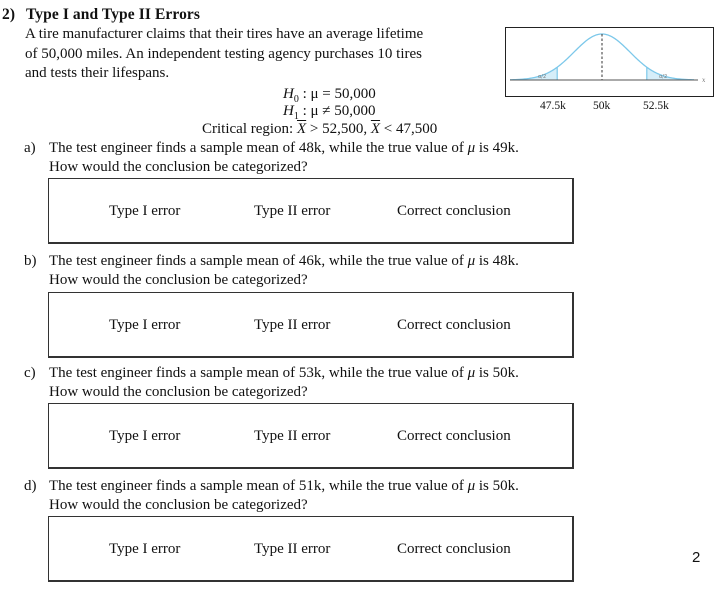 The width and height of the screenshot is (723, 602). What do you see at coordinates (338, 129) in the screenshot?
I see `critical-region-upper: > 52,500,` at bounding box center [338, 129].